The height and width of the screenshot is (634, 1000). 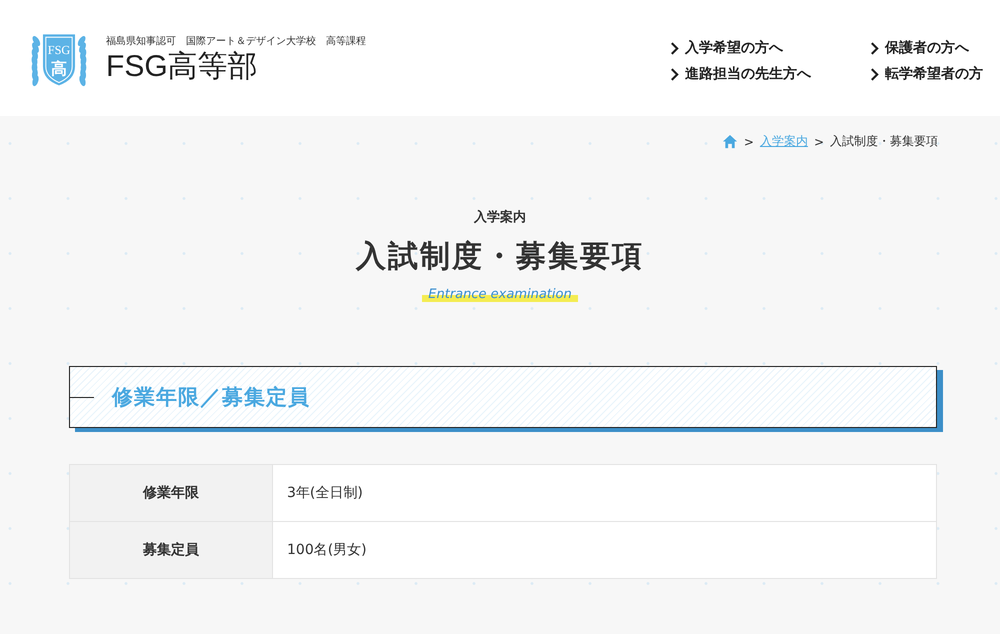 I want to click on nav-link: 入学希望の方へ, so click(x=770, y=48).